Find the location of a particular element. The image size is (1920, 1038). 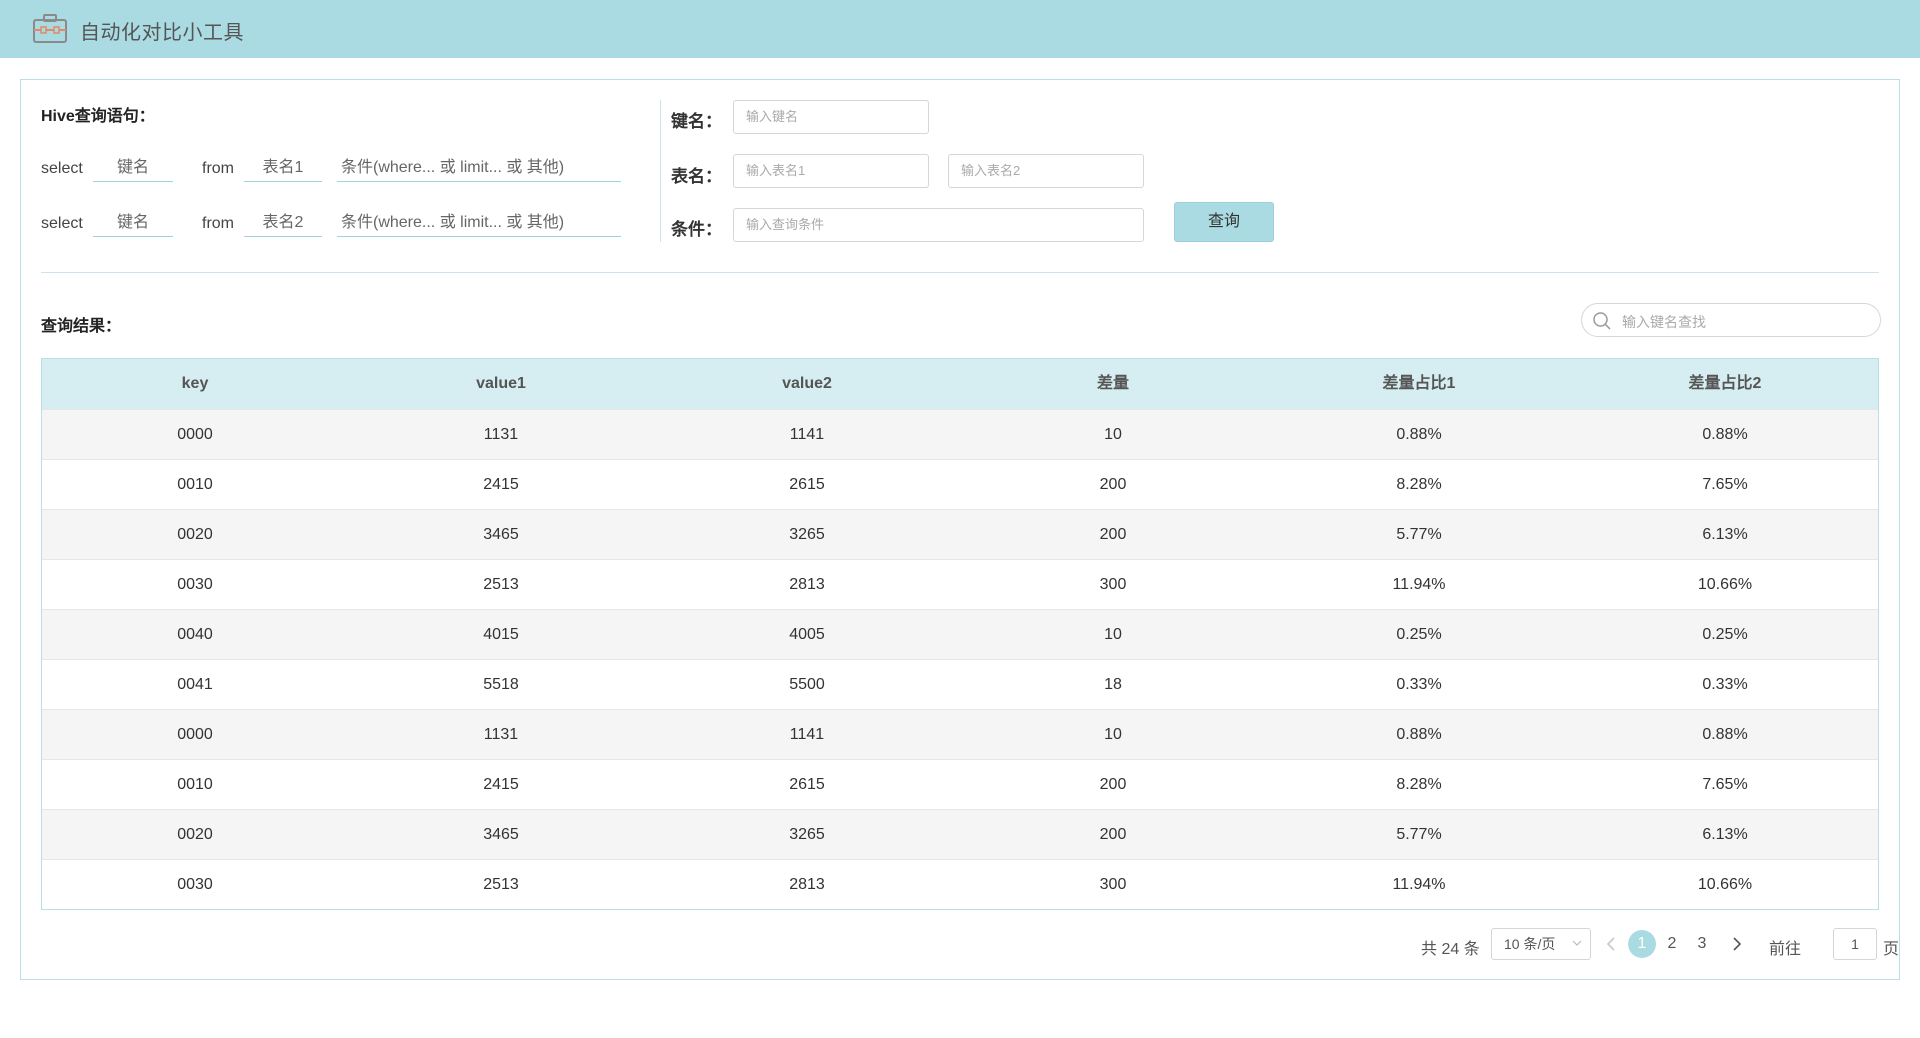

cell-value1: 4015 is located at coordinates (501, 634).